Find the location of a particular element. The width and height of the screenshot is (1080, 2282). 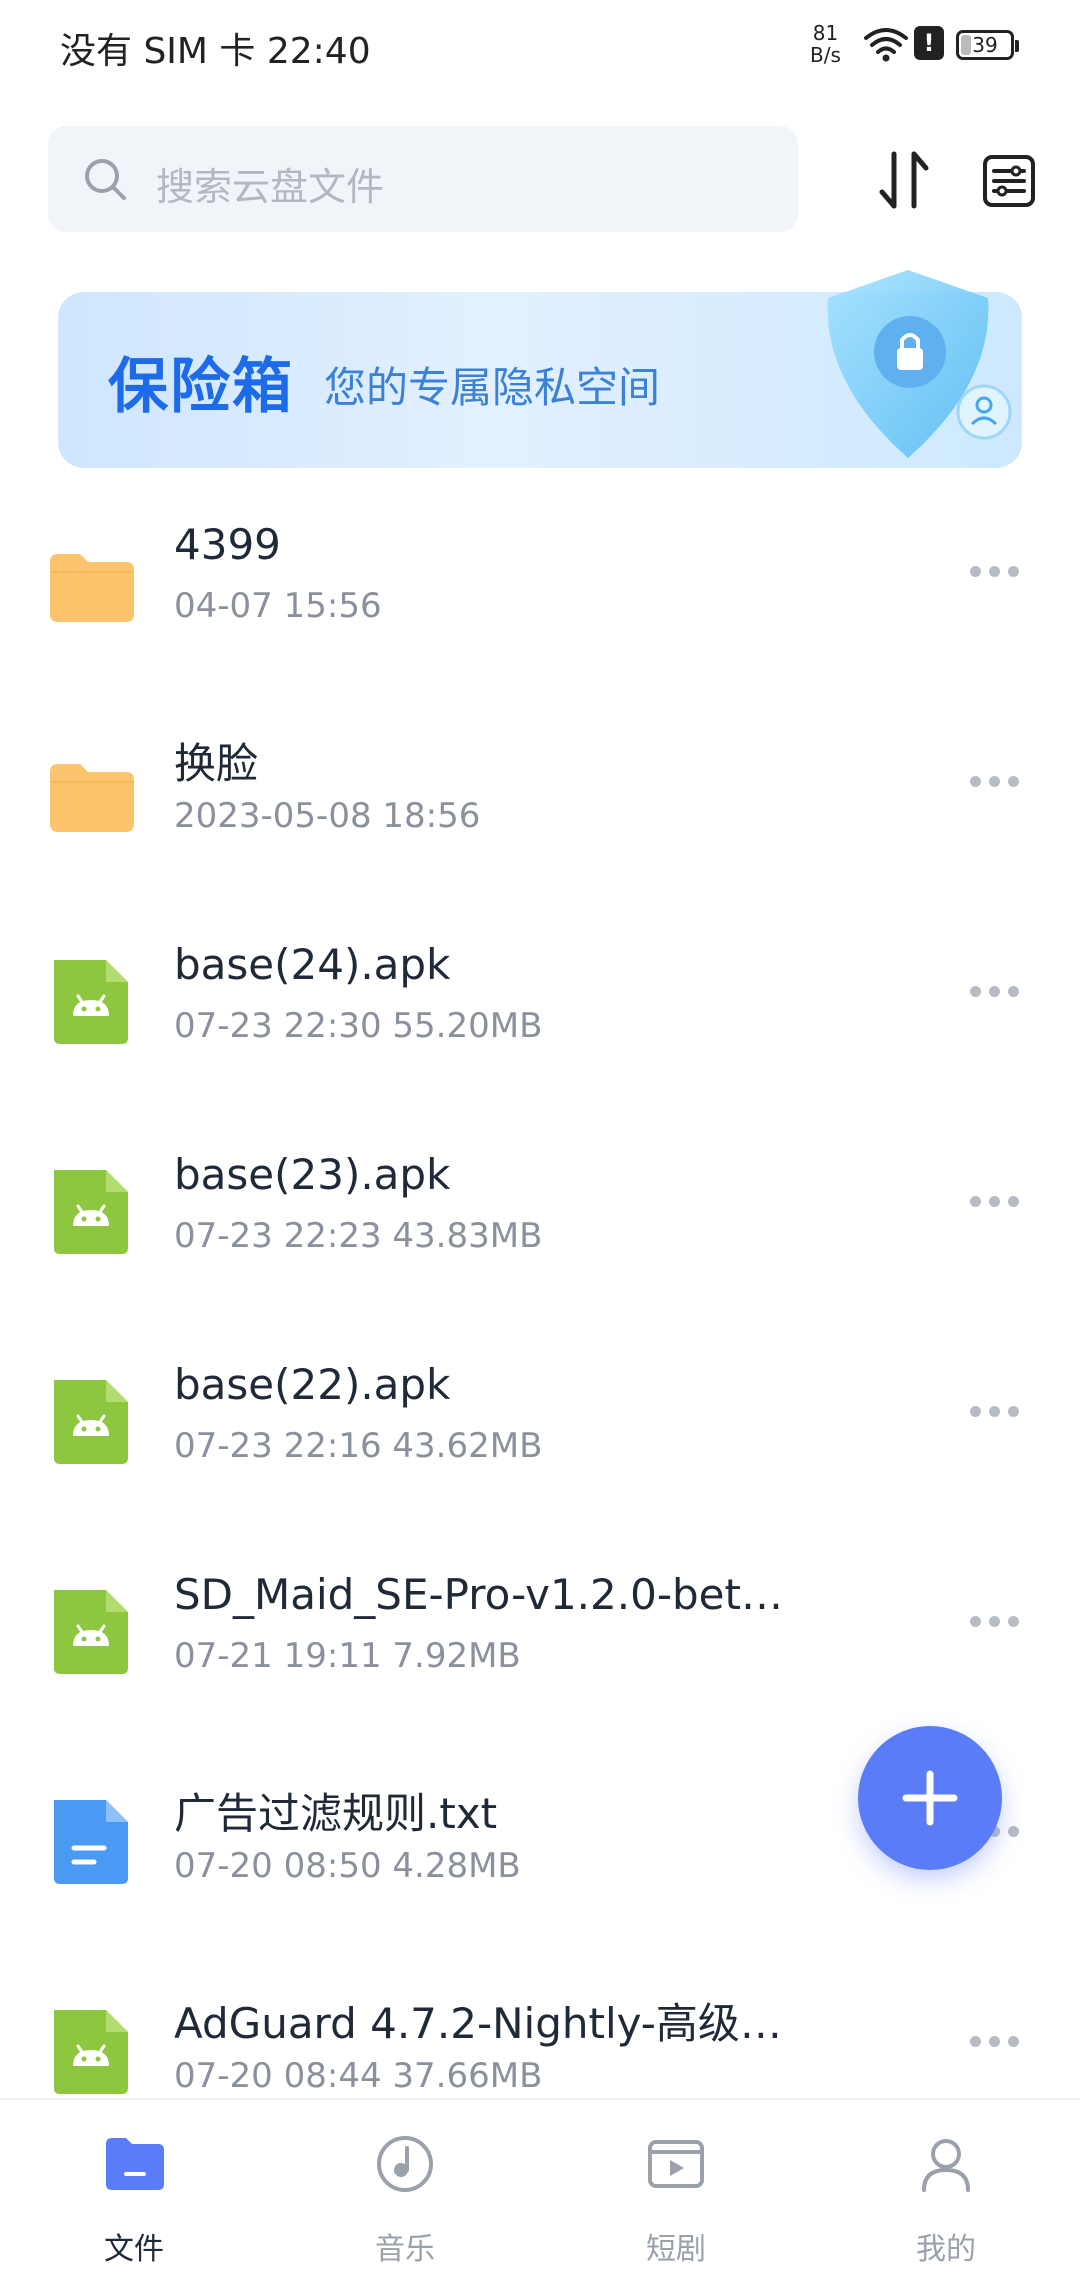

bottom-navigation: 文件 音乐 短剧 我的 is located at coordinates (540, 2189).